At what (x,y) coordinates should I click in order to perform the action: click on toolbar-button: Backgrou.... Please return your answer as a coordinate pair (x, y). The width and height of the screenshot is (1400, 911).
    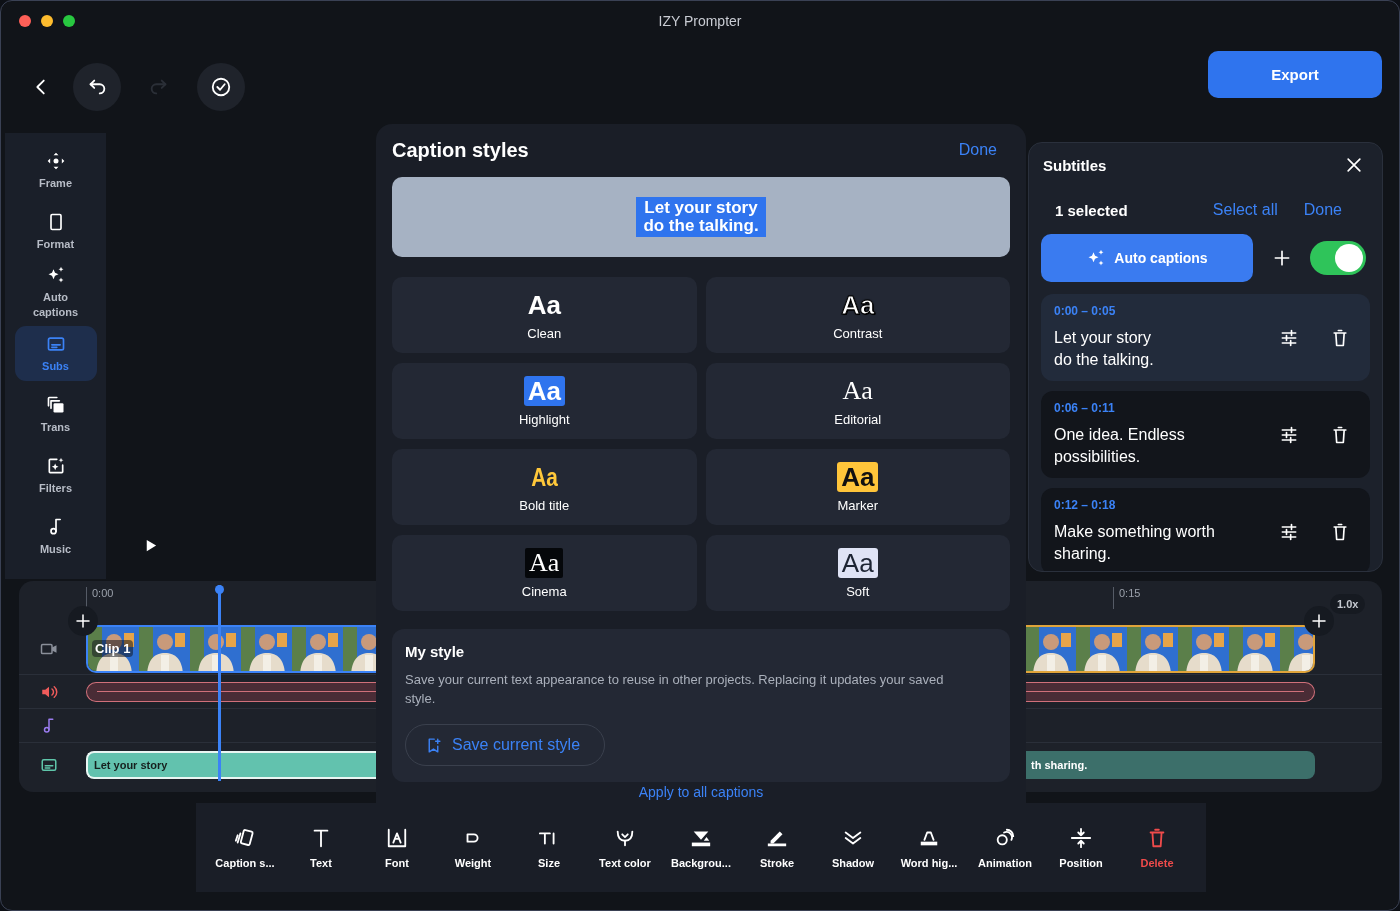
    Looking at the image, I should click on (701, 847).